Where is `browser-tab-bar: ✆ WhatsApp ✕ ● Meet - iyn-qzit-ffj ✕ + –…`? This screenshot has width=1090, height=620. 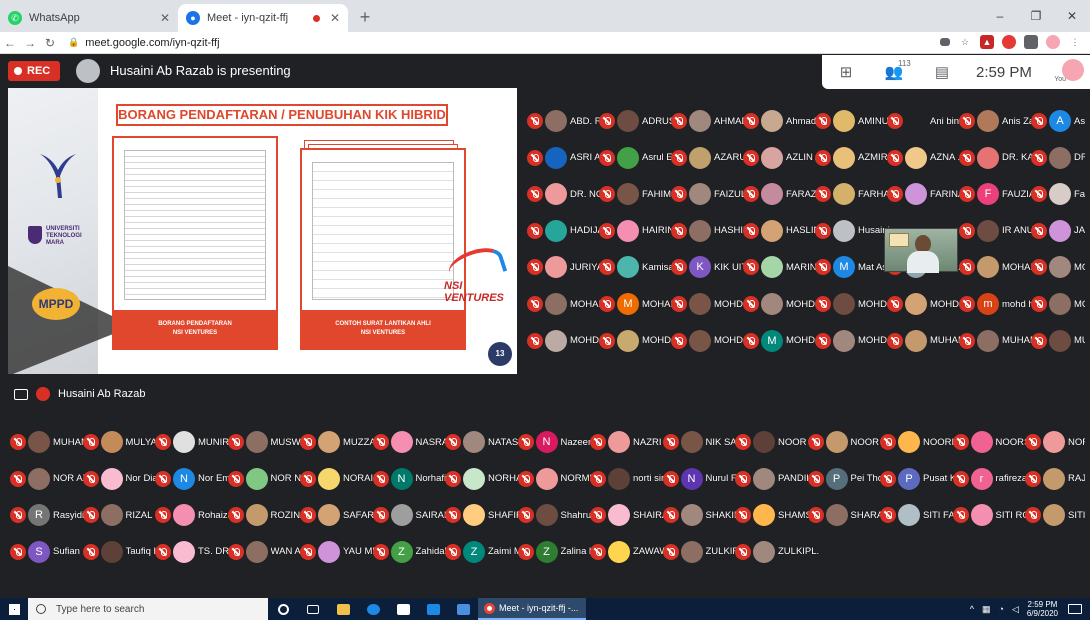 browser-tab-bar: ✆ WhatsApp ✕ ● Meet - iyn-qzit-ffj ✕ + –… is located at coordinates (545, 16).